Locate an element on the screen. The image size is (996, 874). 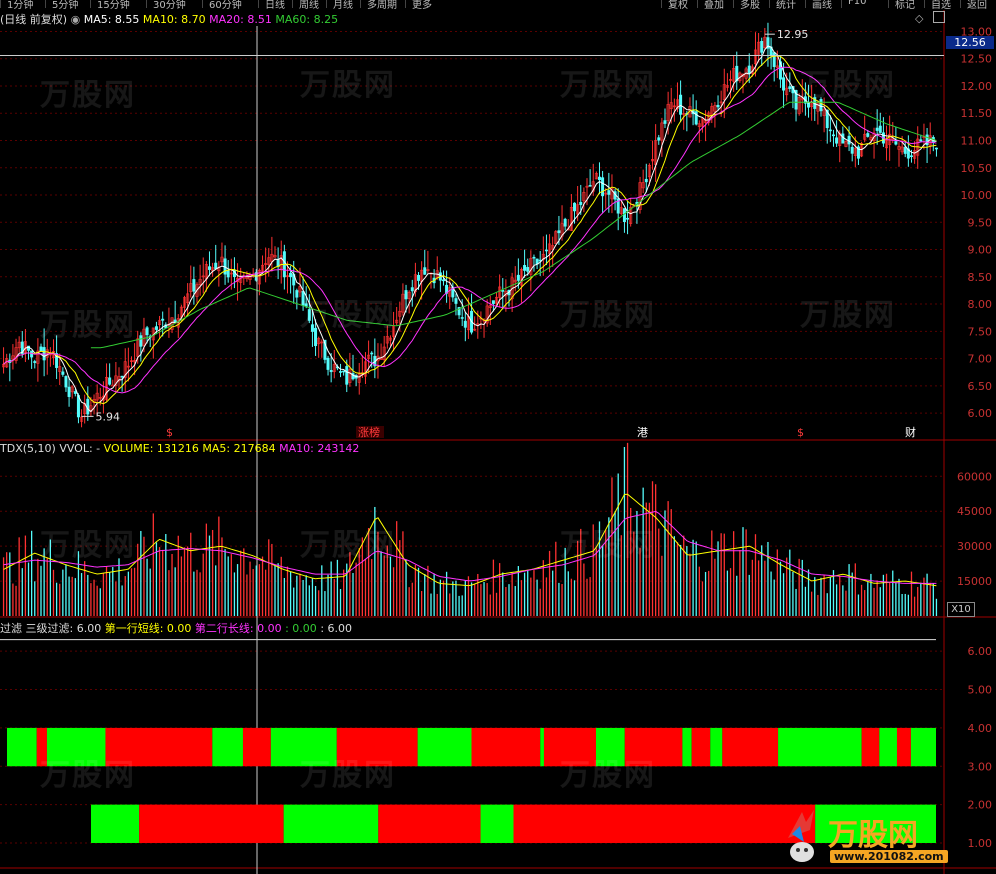
volume-tick-label: 15000 is located at coordinates (974, 581).